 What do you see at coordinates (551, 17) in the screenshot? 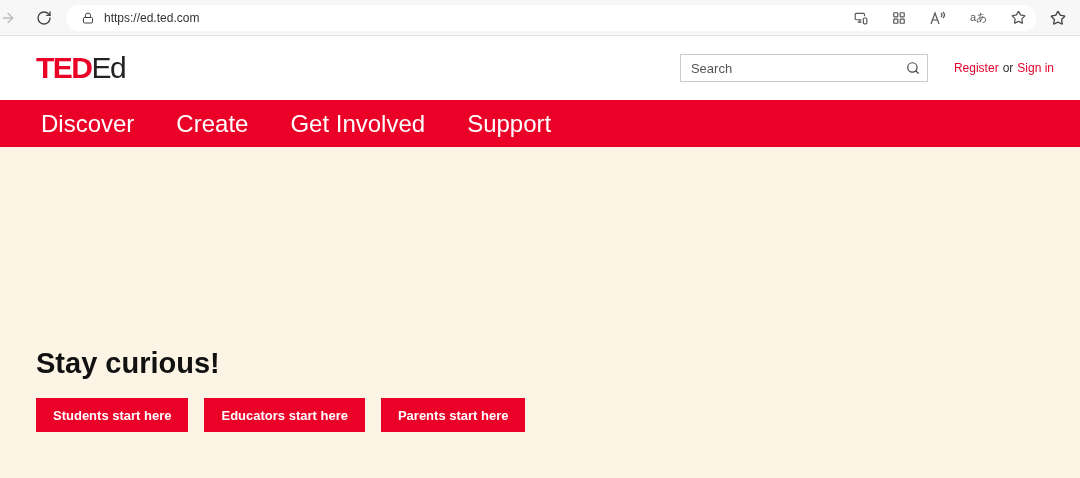
I see `address-bar: https://ed.ted.com aあ` at bounding box center [551, 17].